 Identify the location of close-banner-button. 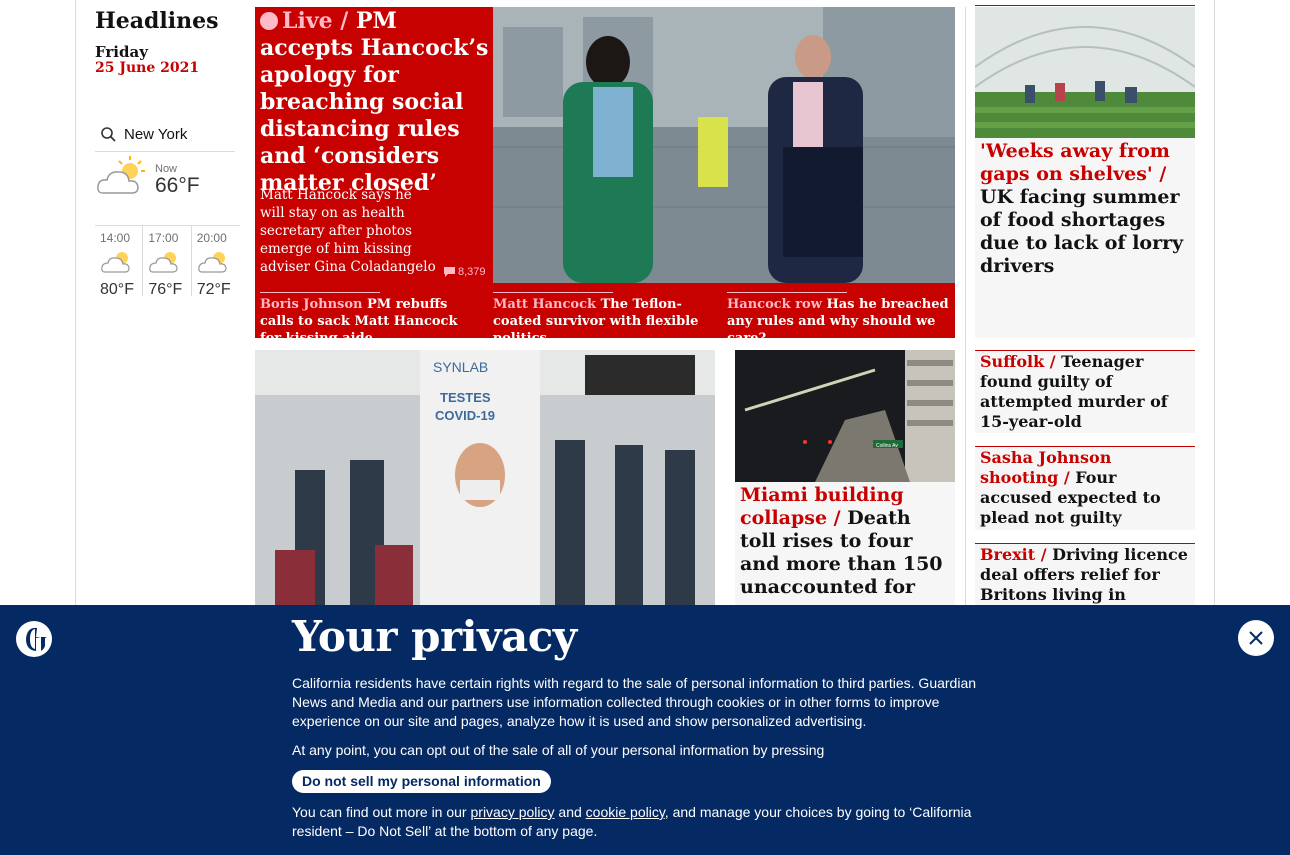
(1256, 638).